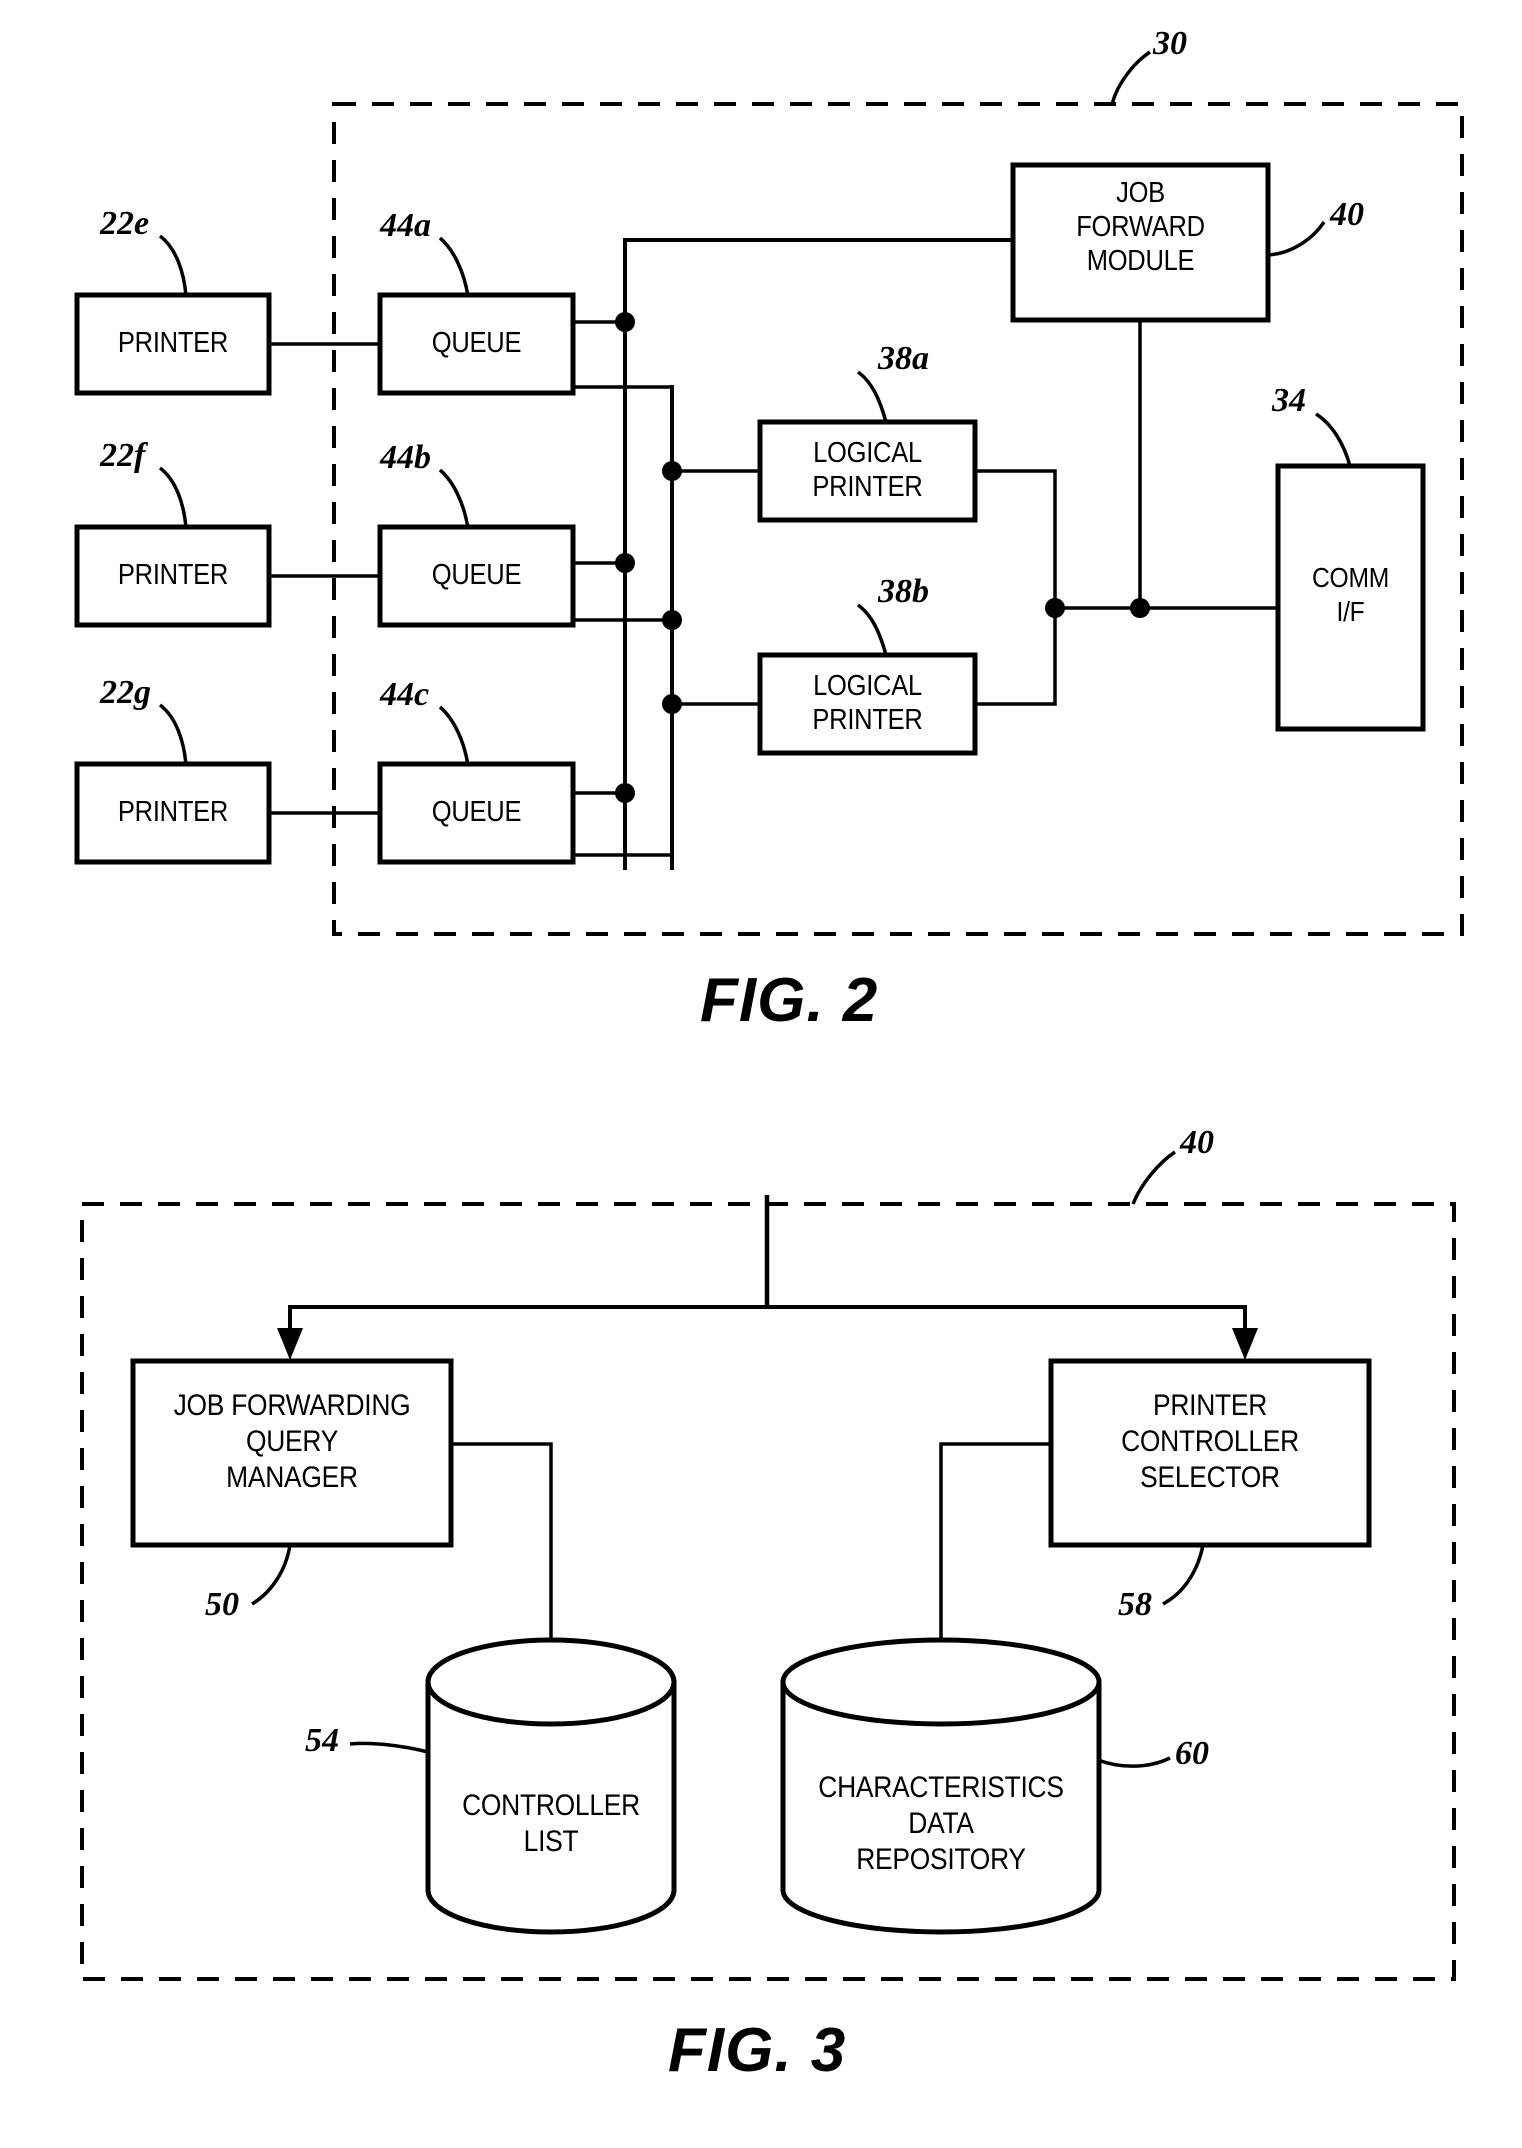 This screenshot has height=2148, width=1522. Describe the element at coordinates (872, 629) in the screenshot. I see `leader-line-38b` at that location.